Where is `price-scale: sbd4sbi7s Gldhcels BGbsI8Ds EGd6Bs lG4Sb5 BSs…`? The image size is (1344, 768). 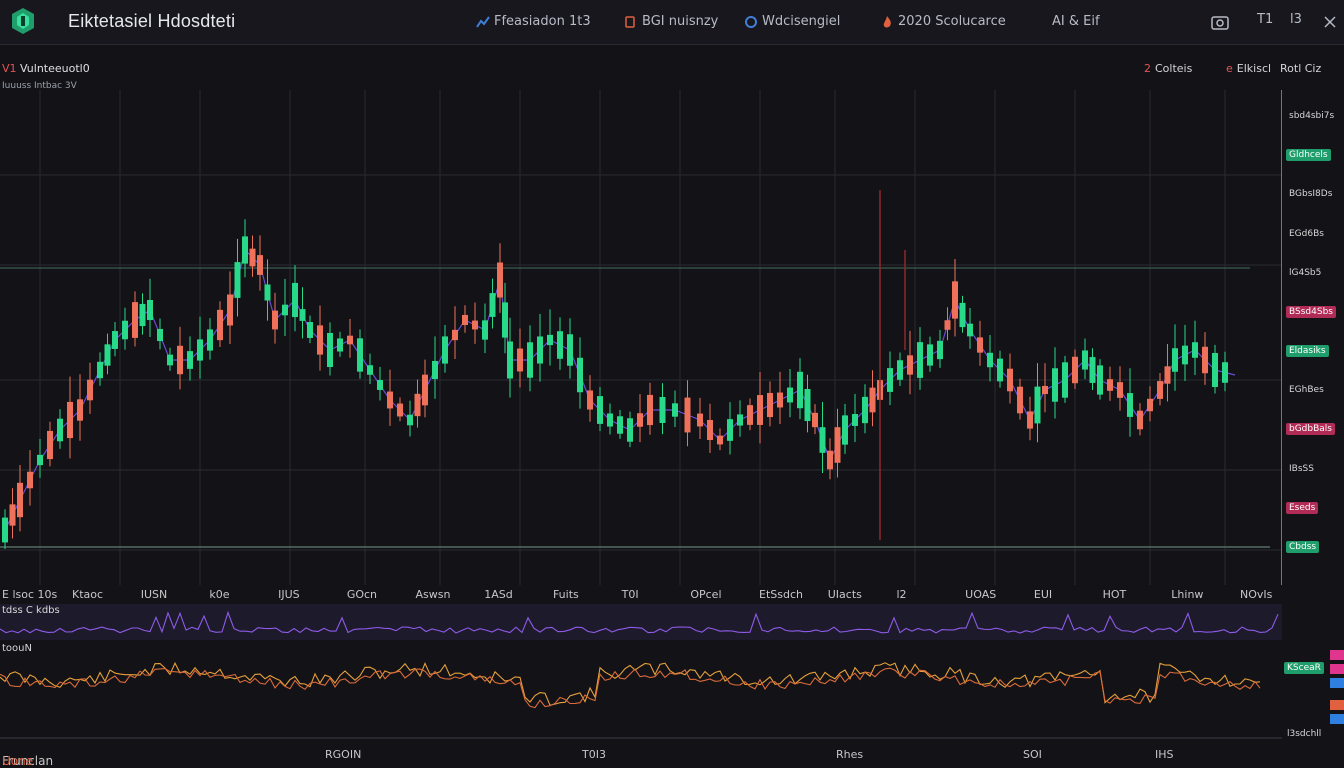
price-scale: sbd4sbi7s Gldhcels BGbsI8Ds EGd6Bs lG4Sb5 BSs… is located at coordinates (1312, 337).